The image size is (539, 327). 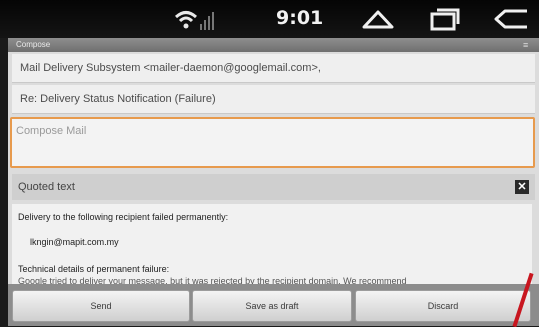 I want to click on quoted-line-recipient: lkngin@mapit.com.my, so click(x=74, y=242).